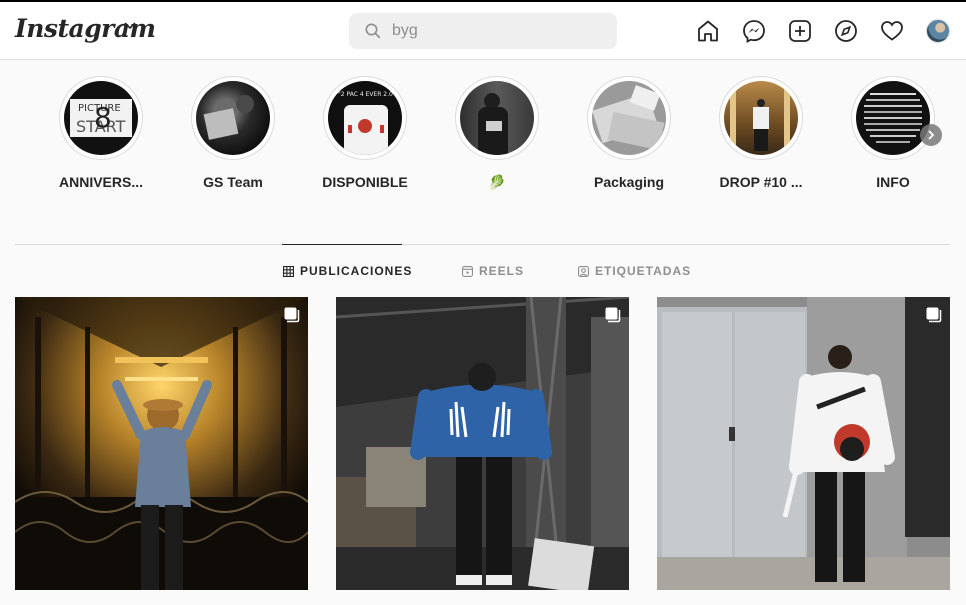  I want to click on chevron-down-icon, so click(130, 26).